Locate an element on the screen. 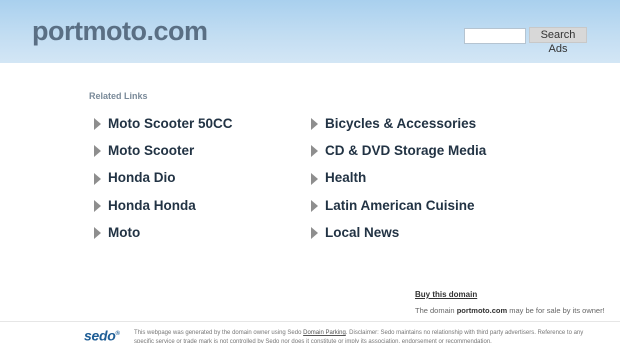 This screenshot has height=343, width=620. related-link: Health is located at coordinates (398, 178).